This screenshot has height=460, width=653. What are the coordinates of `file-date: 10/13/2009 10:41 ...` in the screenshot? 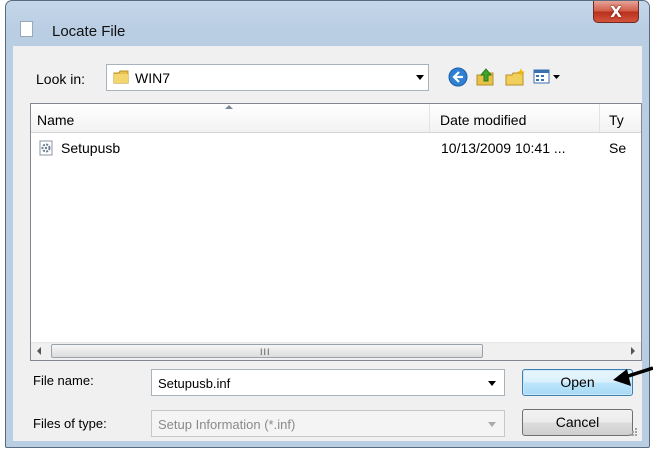 It's located at (503, 148).